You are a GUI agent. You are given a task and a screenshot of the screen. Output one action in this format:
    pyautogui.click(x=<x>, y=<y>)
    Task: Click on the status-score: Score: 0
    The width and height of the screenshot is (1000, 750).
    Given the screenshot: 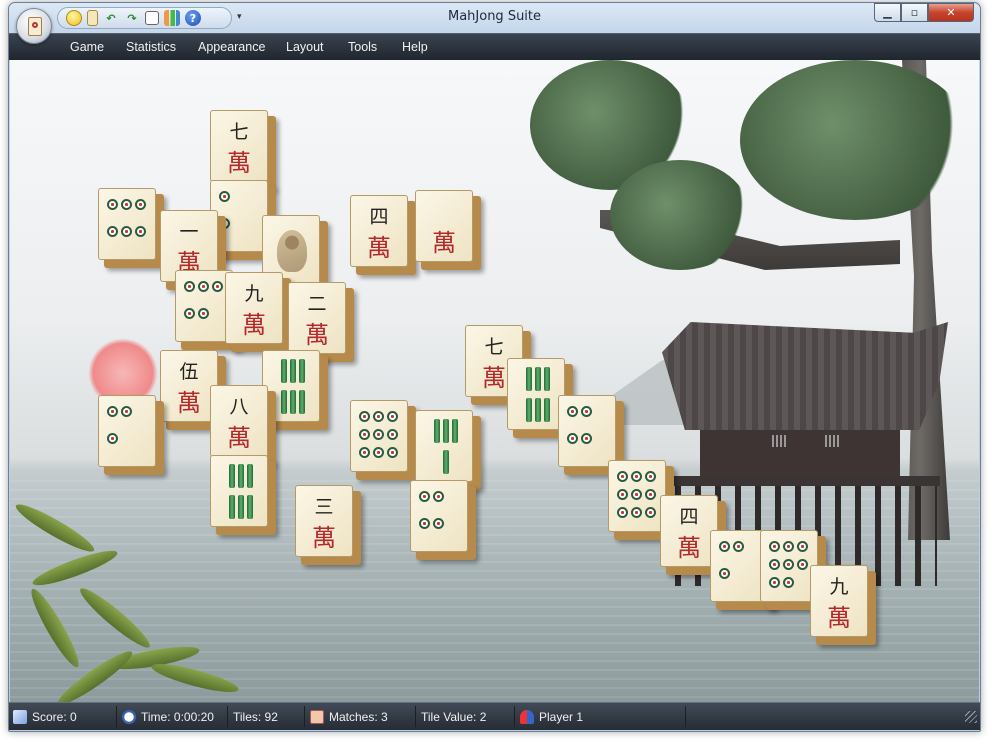 What is the action you would take?
    pyautogui.click(x=63, y=716)
    